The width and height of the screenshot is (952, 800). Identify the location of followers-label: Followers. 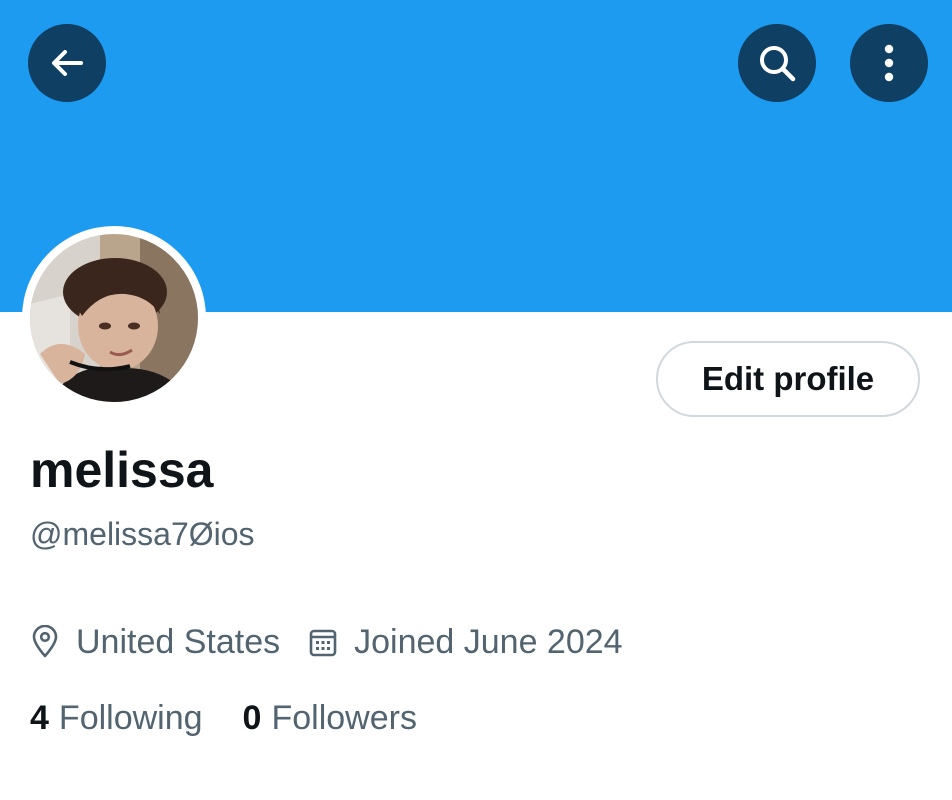
(344, 717).